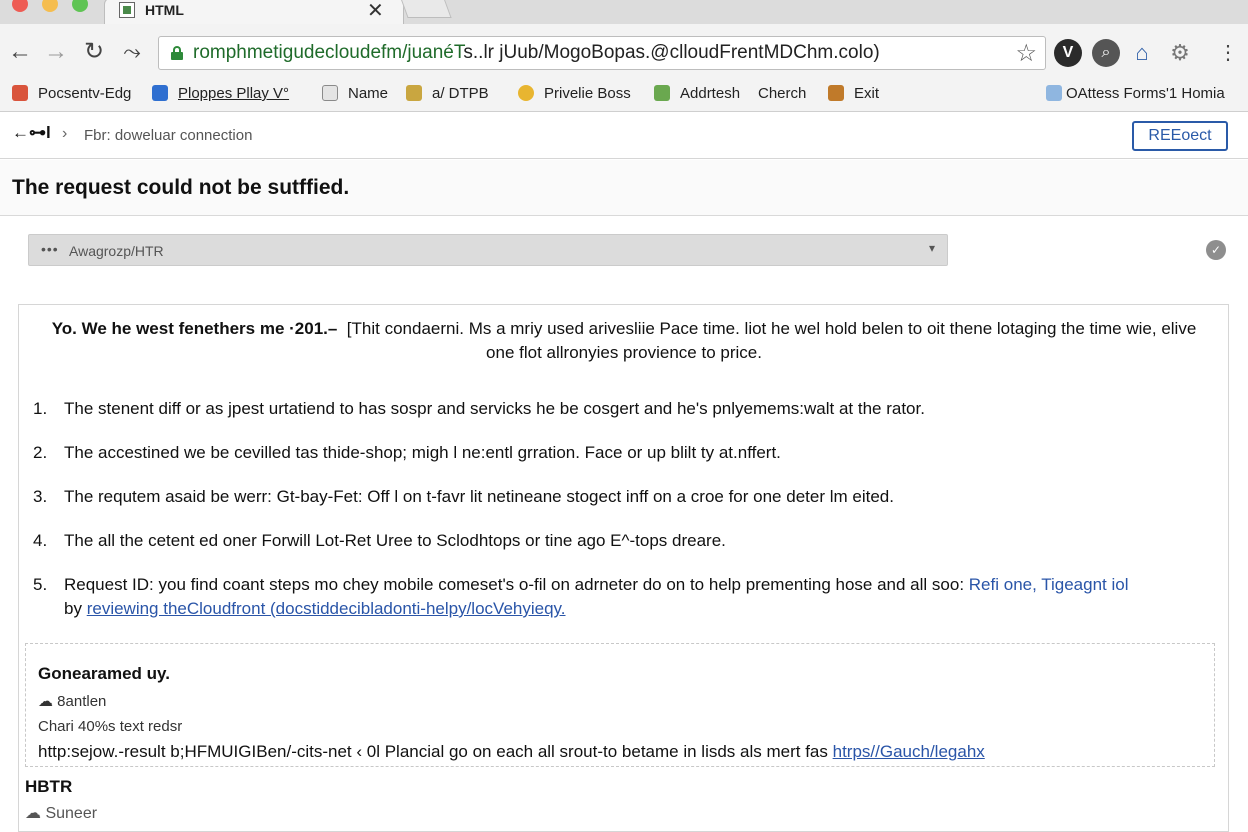 Image resolution: width=1248 pixels, height=832 pixels. Describe the element at coordinates (1068, 53) in the screenshot. I see `vpn-extension-icon: V` at that location.